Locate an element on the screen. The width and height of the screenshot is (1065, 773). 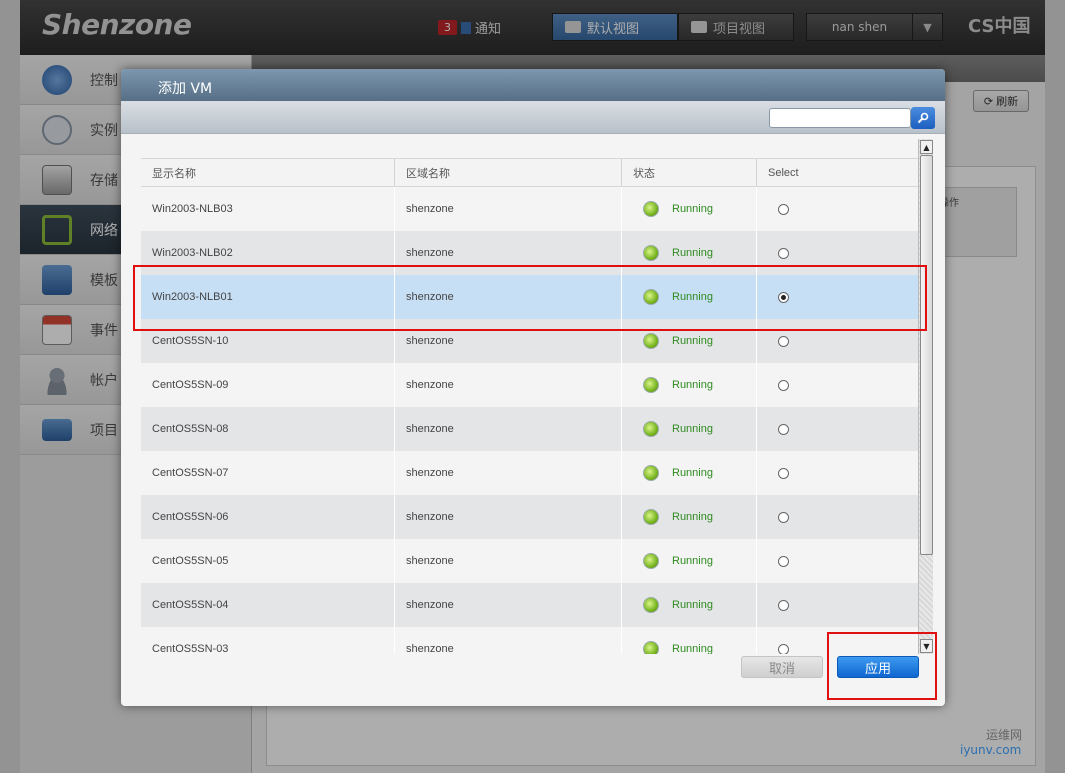
vm-name: Win2003-NLB03 is located at coordinates (268, 209).